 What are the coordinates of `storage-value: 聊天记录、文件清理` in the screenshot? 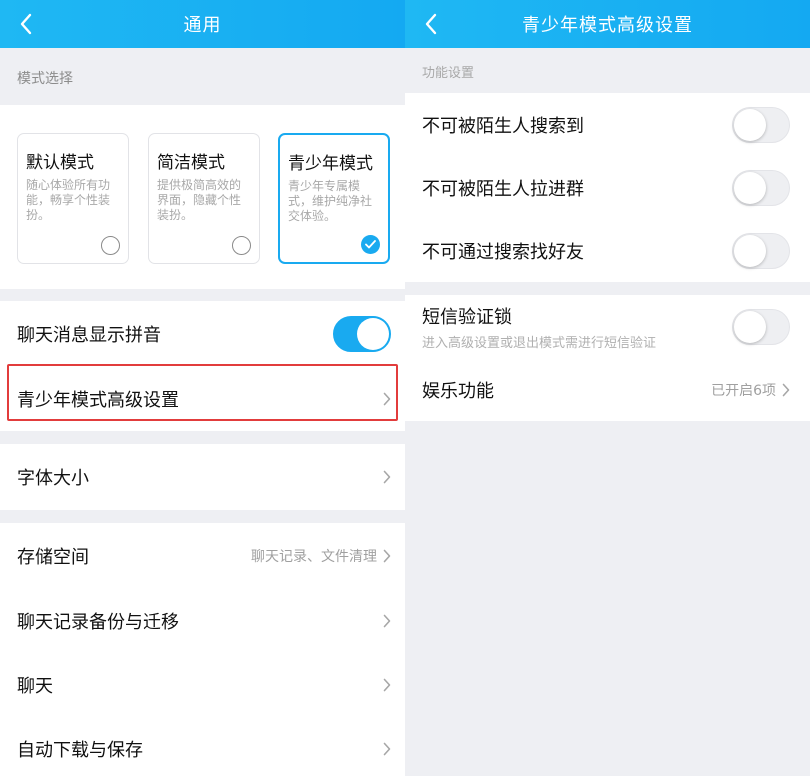 It's located at (314, 556).